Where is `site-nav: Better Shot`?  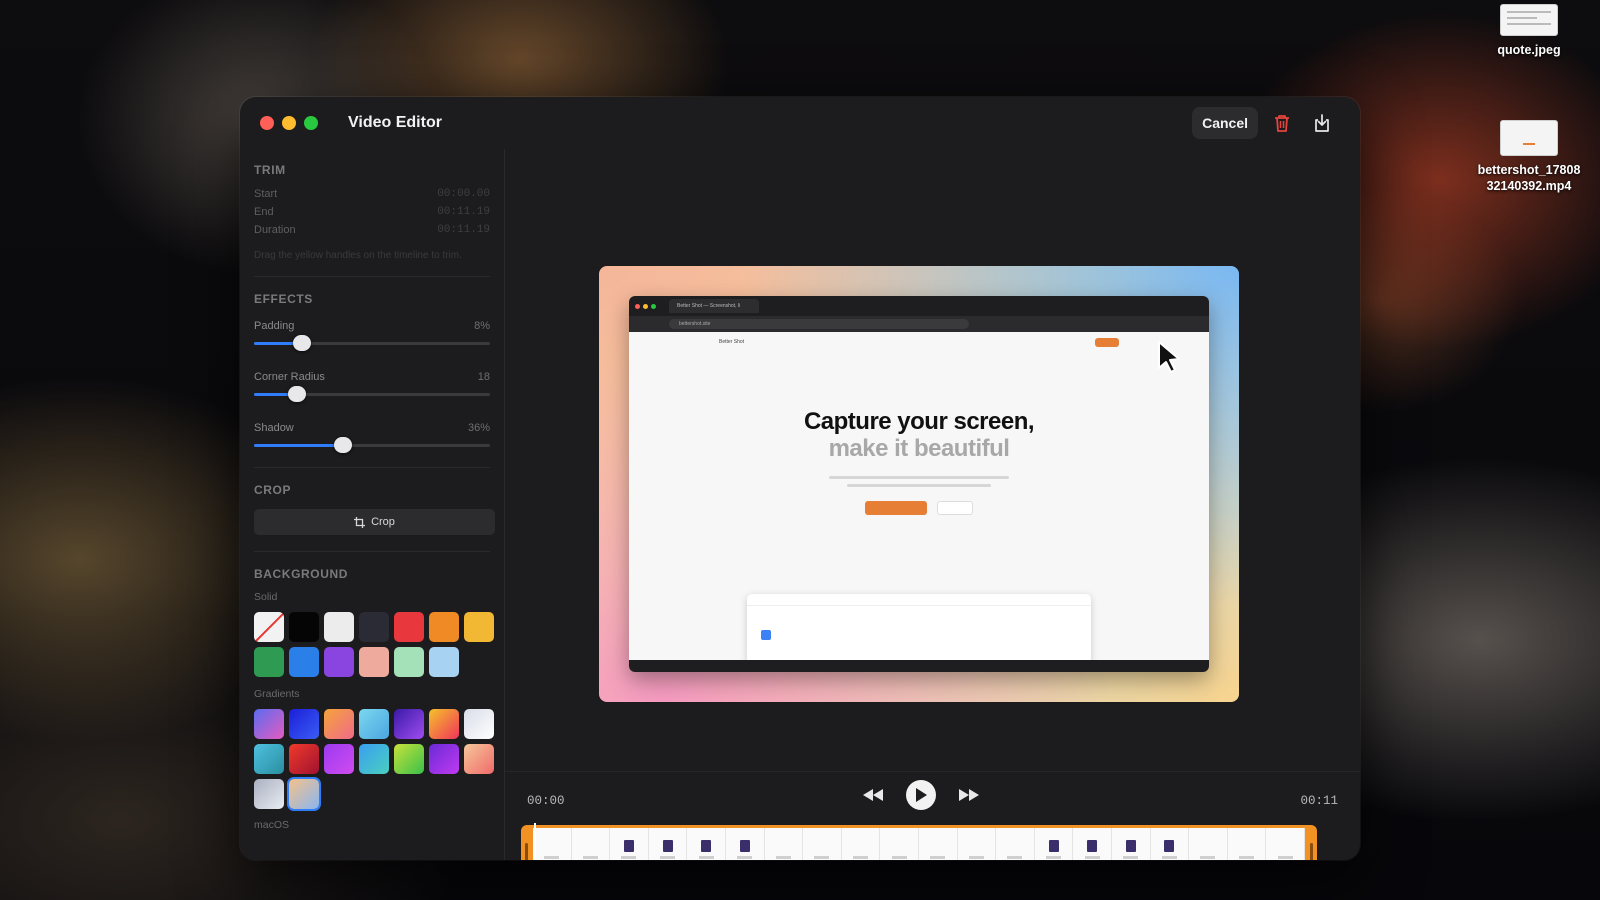 site-nav: Better Shot is located at coordinates (919, 342).